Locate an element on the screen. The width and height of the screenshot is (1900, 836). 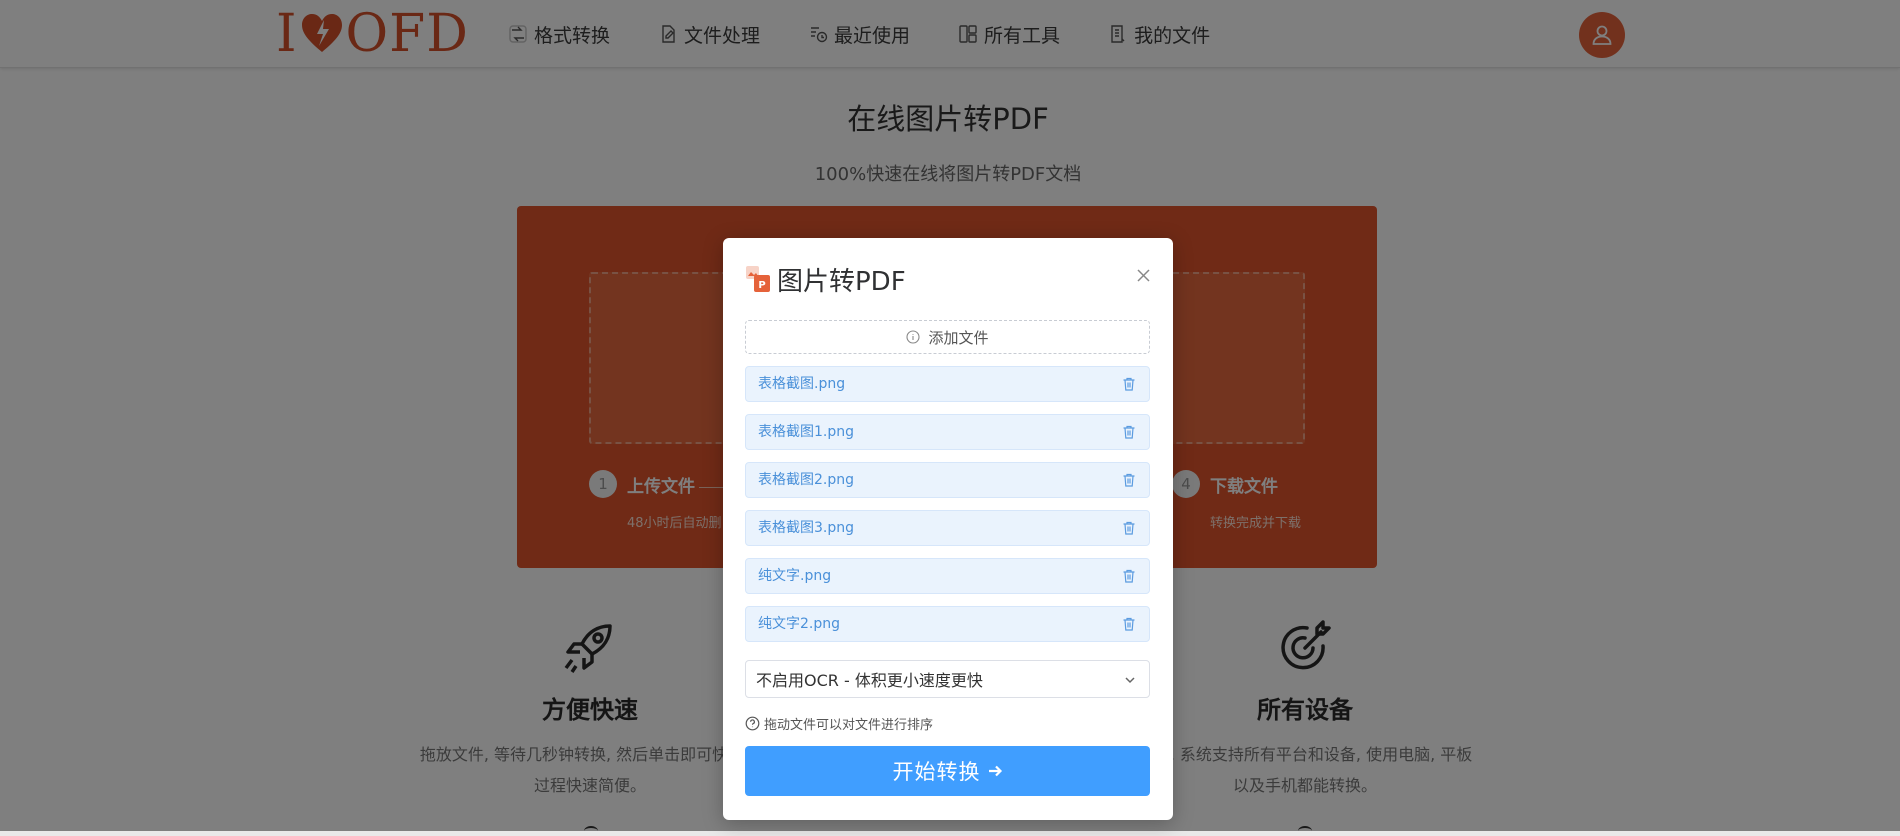
start-convert-label: 开始转换 is located at coordinates (936, 772).